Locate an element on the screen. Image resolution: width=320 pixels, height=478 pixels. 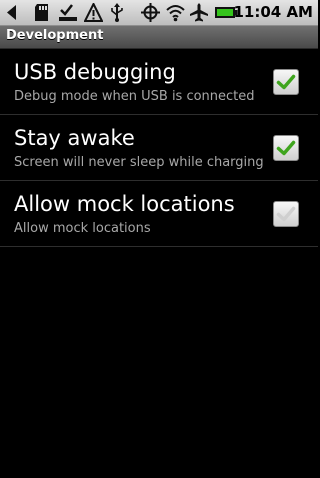
title-bar: Development is located at coordinates (159, 37).